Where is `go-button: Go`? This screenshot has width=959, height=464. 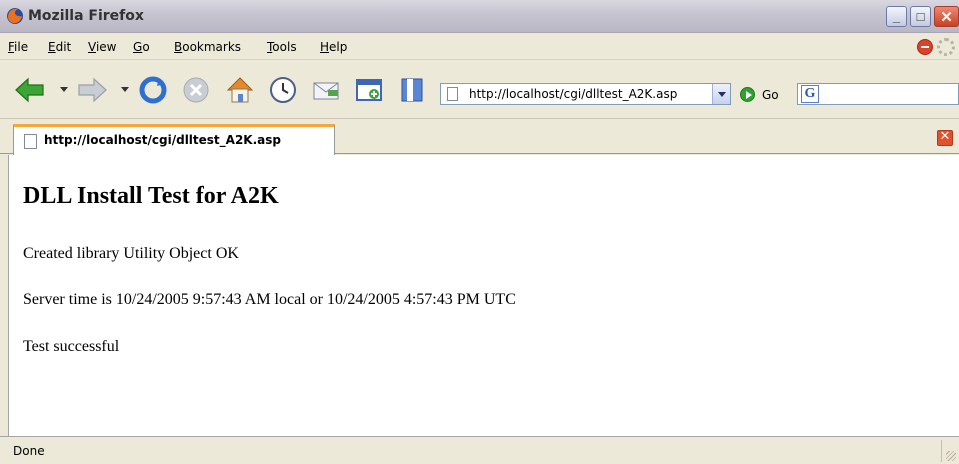
go-button: Go is located at coordinates (763, 95).